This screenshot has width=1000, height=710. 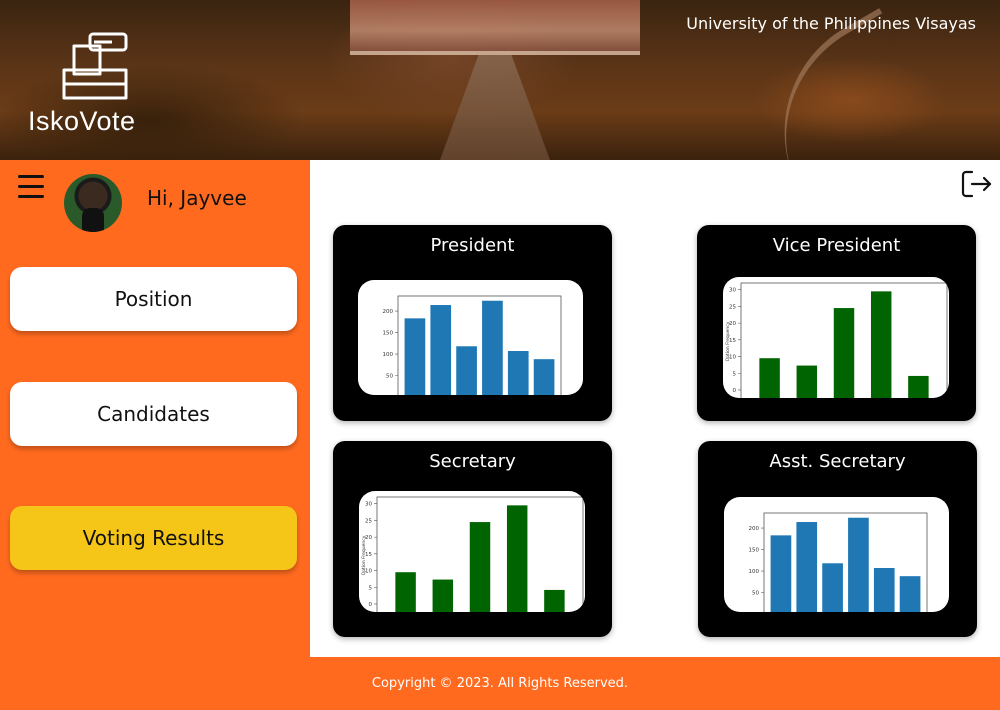 What do you see at coordinates (197, 198) in the screenshot?
I see `greeting: Hi, Jayvee` at bounding box center [197, 198].